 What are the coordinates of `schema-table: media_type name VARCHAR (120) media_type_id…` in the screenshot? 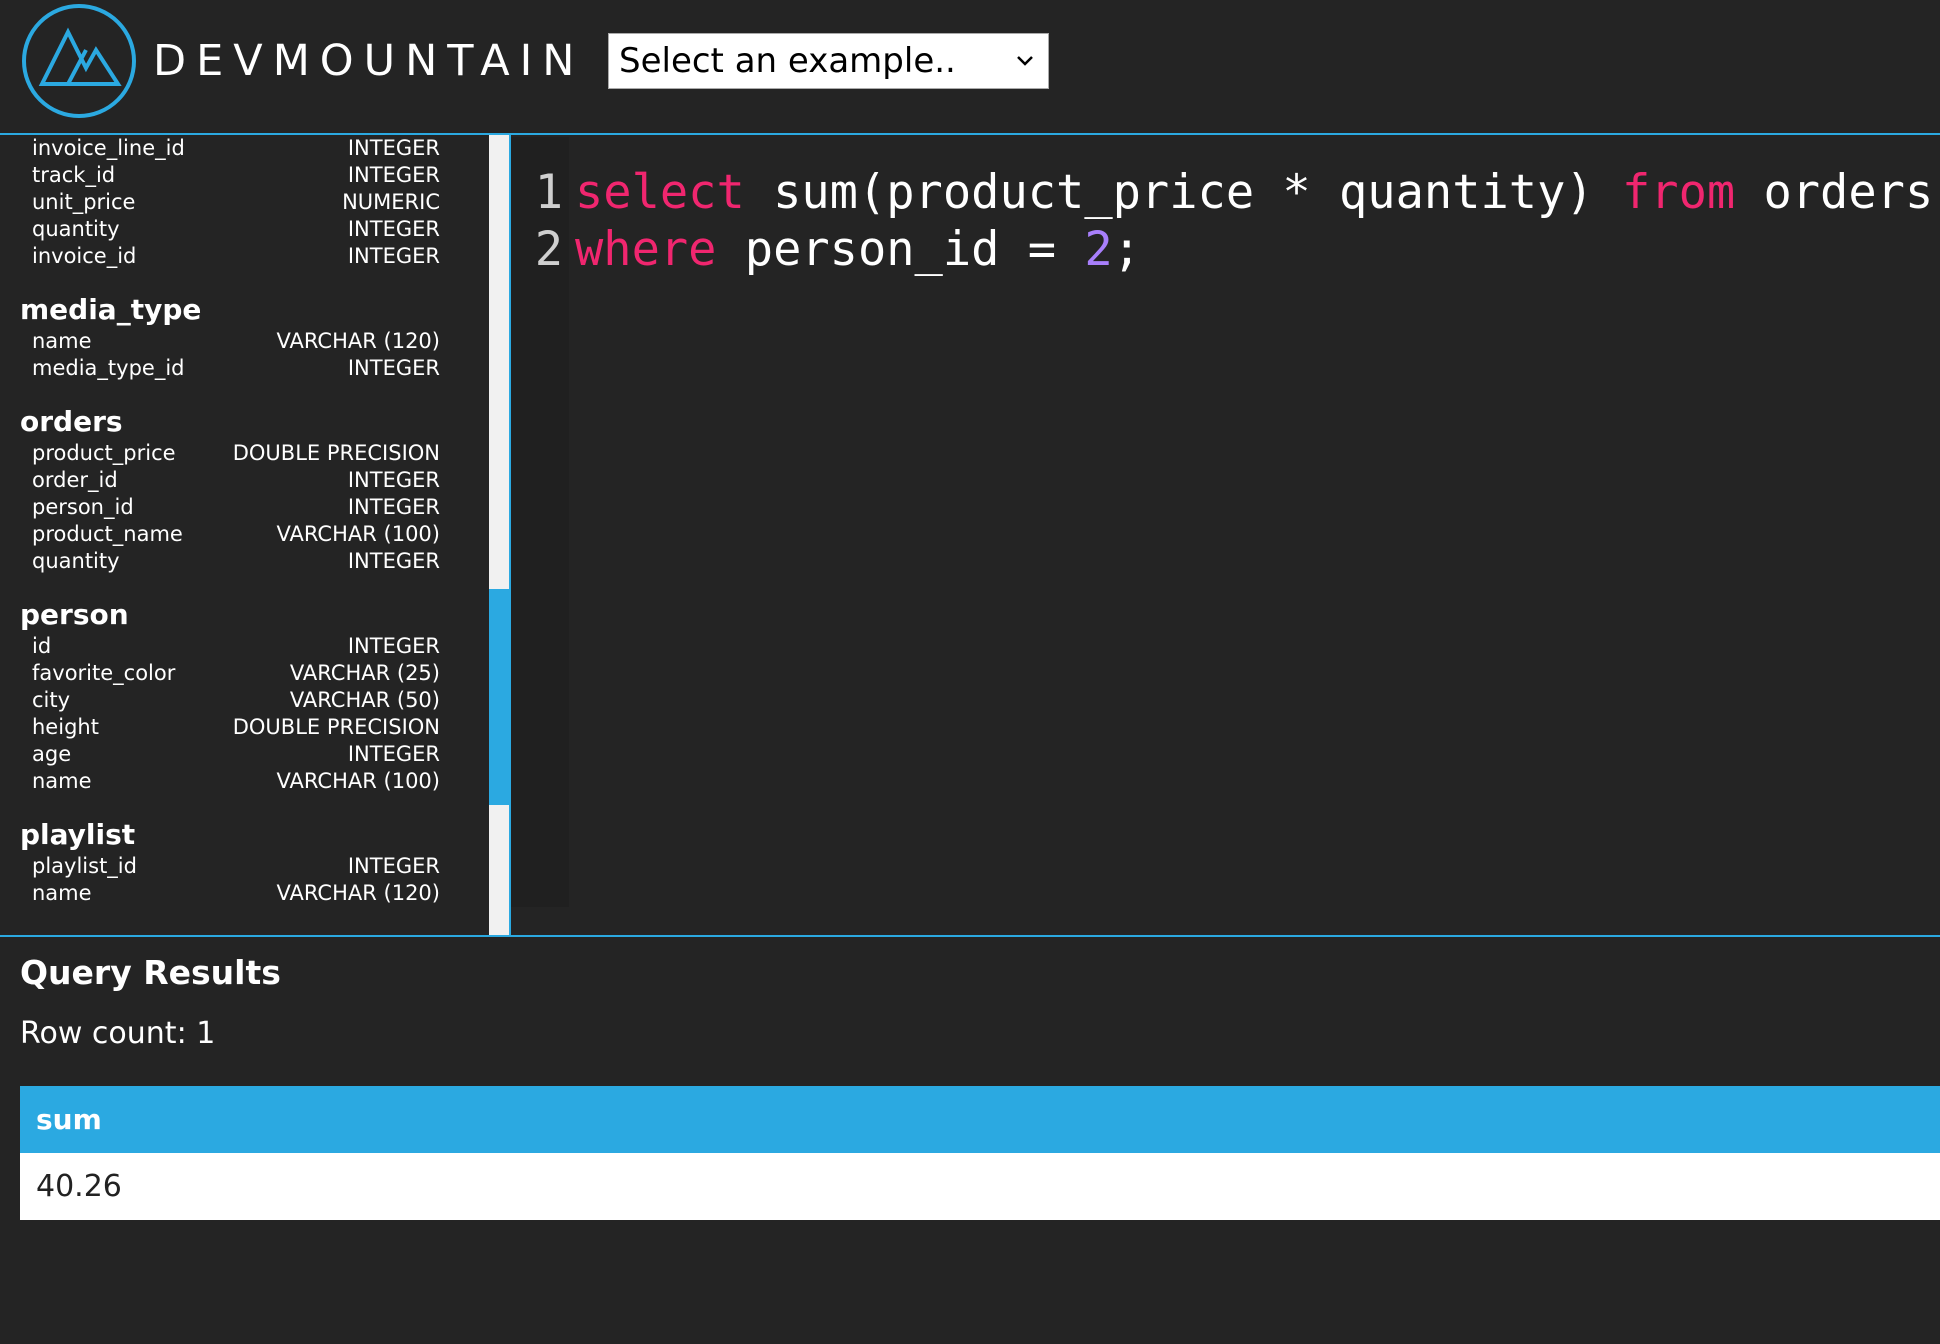 It's located at (230, 337).